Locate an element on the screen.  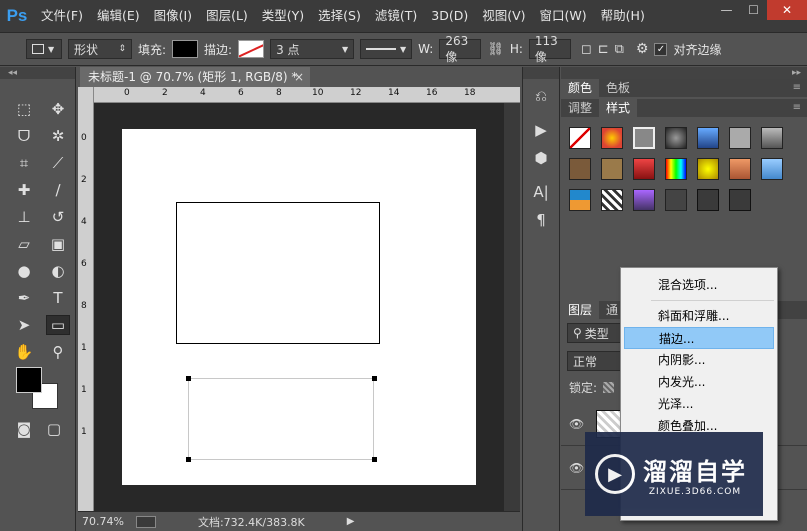
menu-filter: 滤镜(T) is located at coordinates (396, 16).